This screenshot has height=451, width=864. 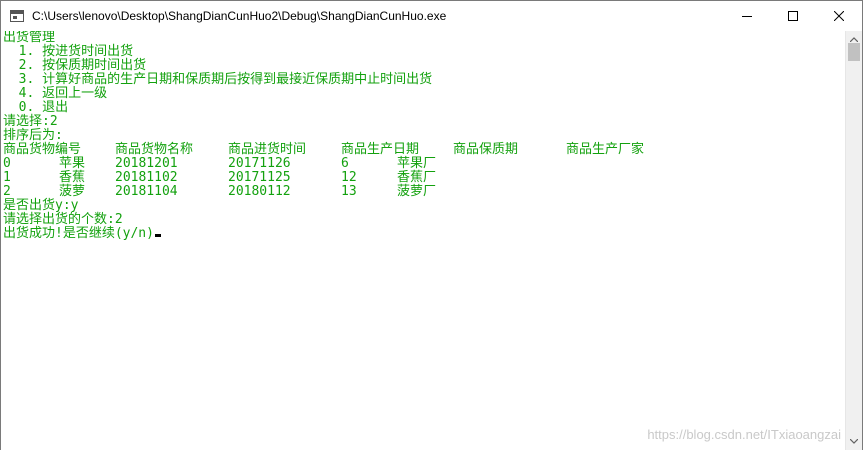 I want to click on watermark: https://blog.csdn.net/ITxiaoangzai, so click(x=744, y=434).